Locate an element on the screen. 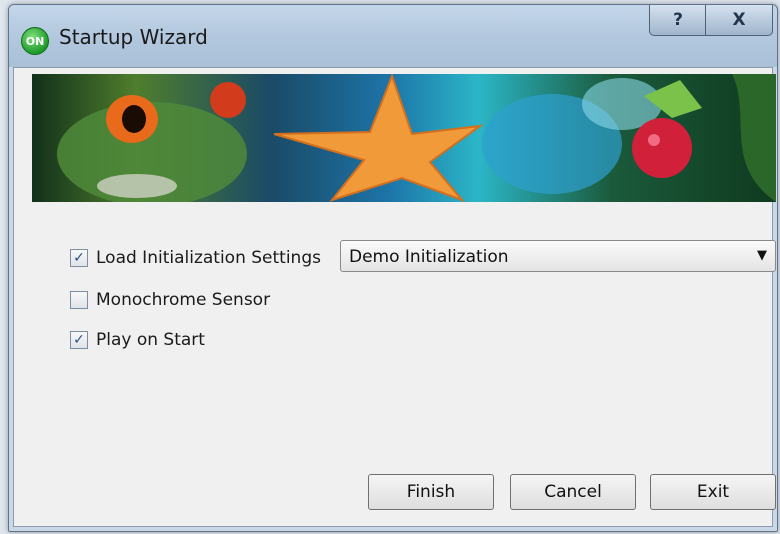 The height and width of the screenshot is (534, 780). help-icon: ? is located at coordinates (678, 20).